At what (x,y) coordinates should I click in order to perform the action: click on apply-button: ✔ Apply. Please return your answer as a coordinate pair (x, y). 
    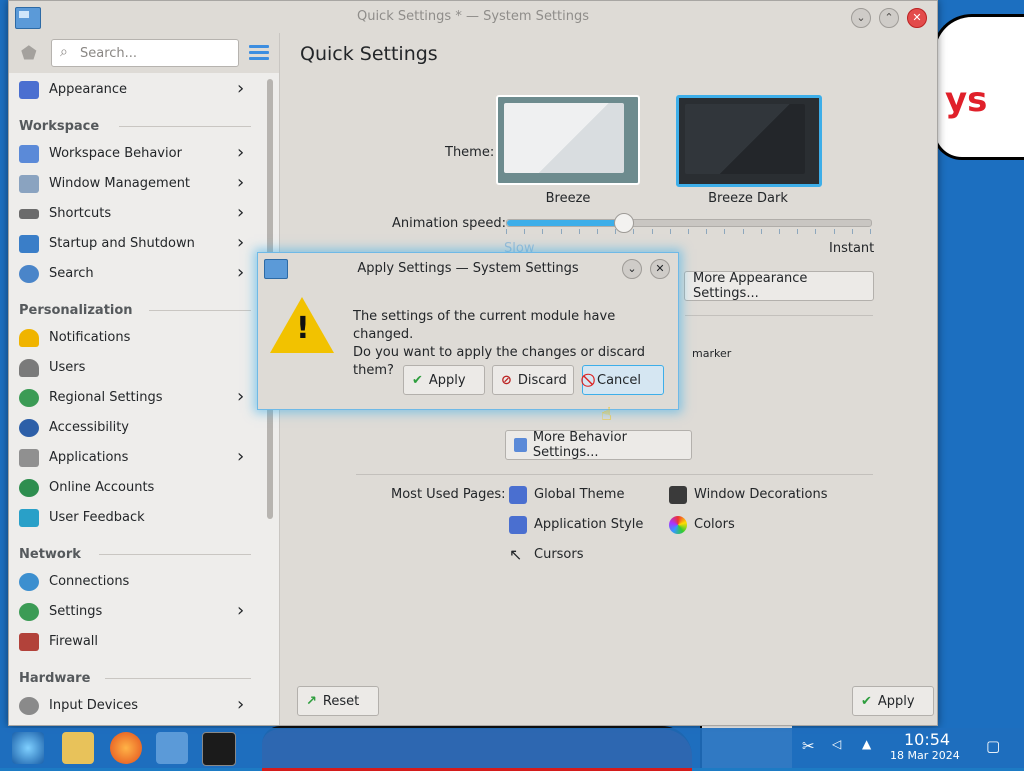
    Looking at the image, I should click on (893, 701).